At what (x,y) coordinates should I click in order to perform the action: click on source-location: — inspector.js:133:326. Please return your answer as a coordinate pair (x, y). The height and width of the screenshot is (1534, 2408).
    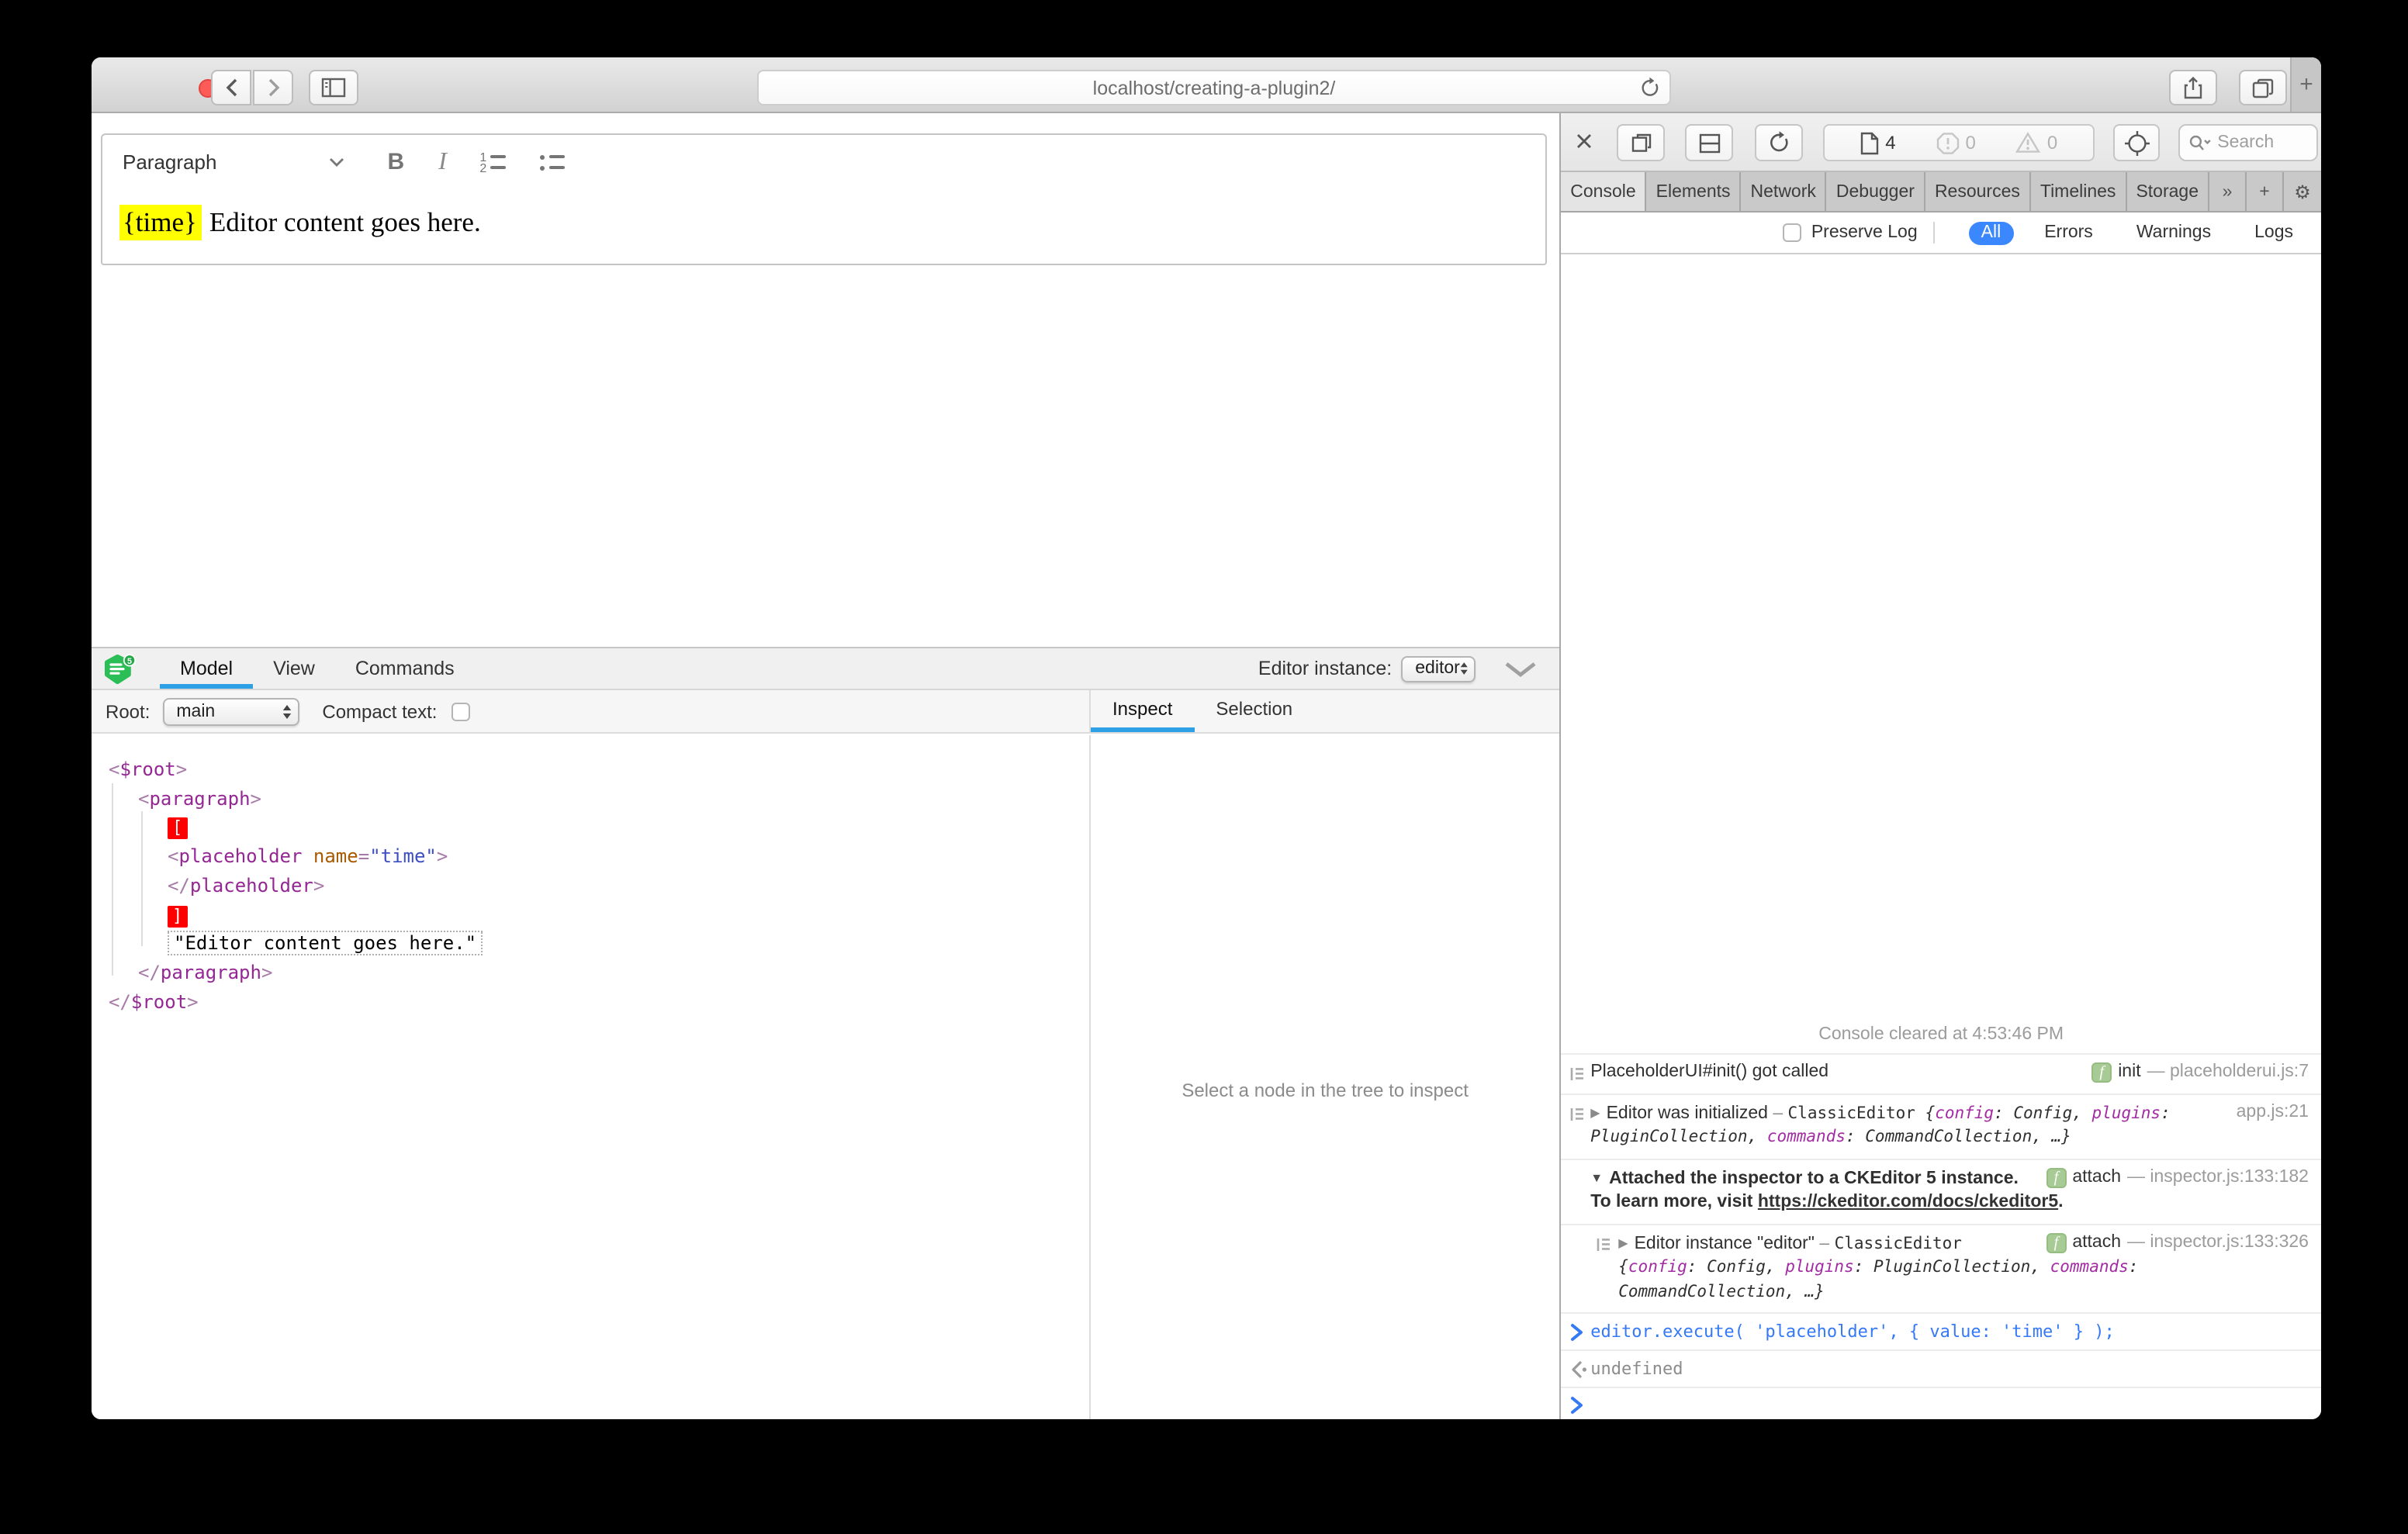
    Looking at the image, I should click on (2218, 1241).